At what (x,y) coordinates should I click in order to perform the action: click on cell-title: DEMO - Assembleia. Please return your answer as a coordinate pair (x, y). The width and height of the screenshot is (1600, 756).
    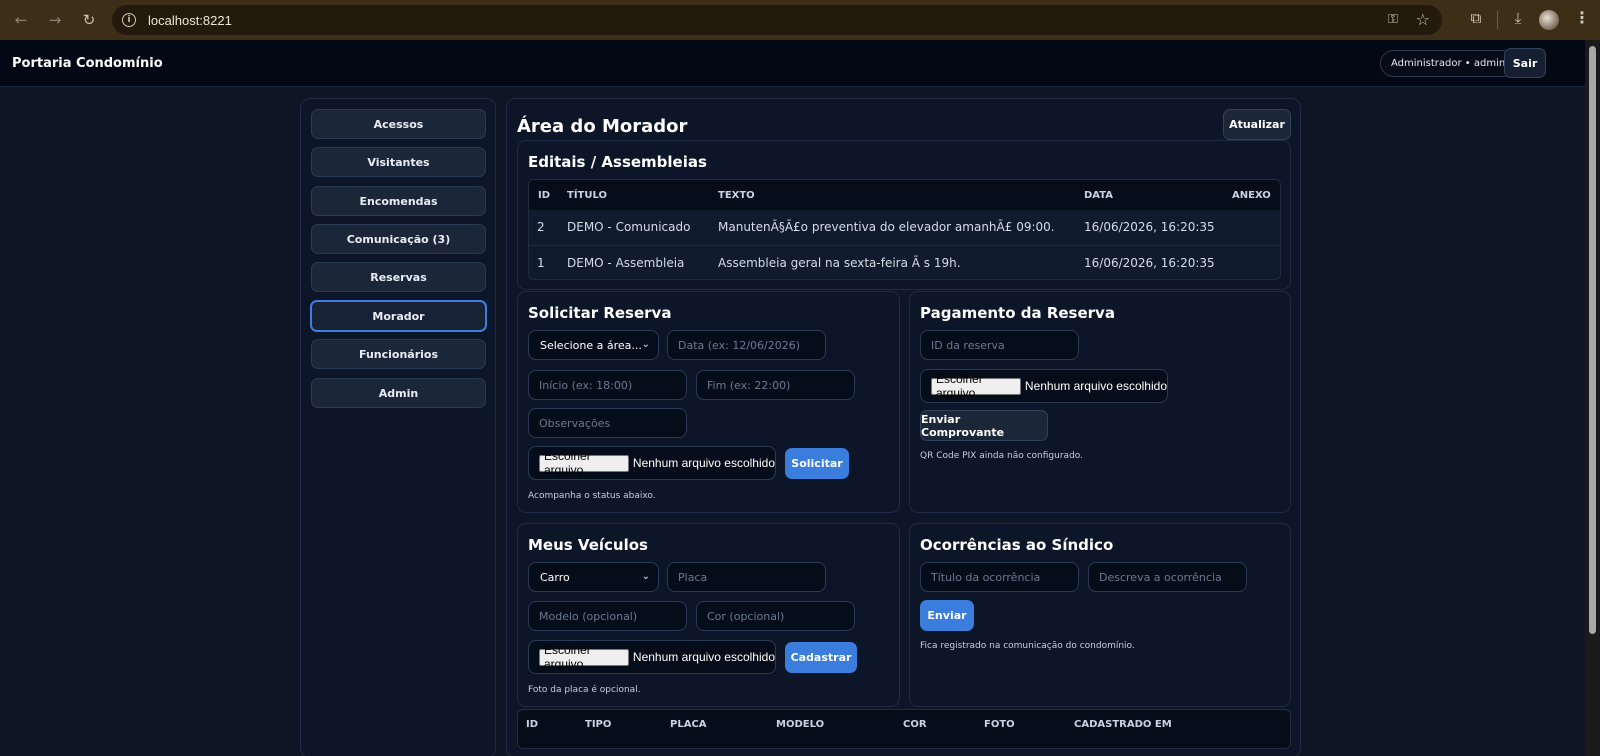
    Looking at the image, I should click on (626, 263).